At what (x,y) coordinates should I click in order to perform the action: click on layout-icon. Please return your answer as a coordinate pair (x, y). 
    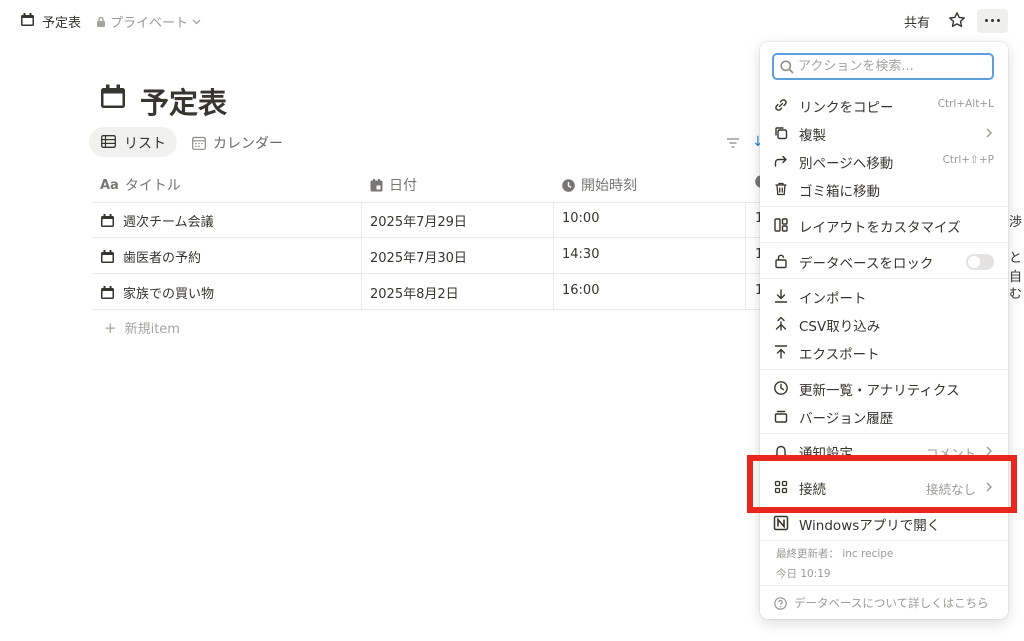
    Looking at the image, I should click on (781, 225).